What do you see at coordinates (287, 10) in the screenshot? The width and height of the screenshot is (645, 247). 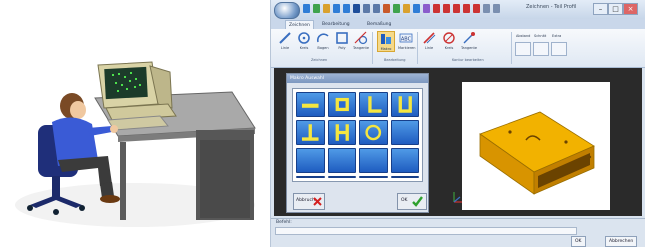 I see `application-menu-button` at bounding box center [287, 10].